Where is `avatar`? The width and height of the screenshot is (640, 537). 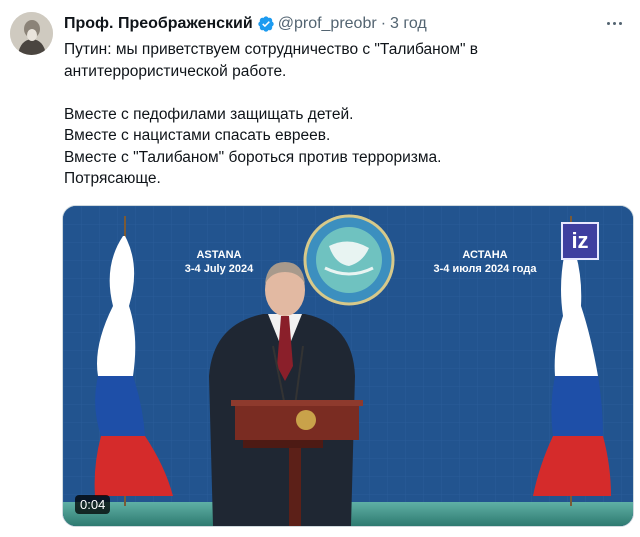
avatar is located at coordinates (31, 33).